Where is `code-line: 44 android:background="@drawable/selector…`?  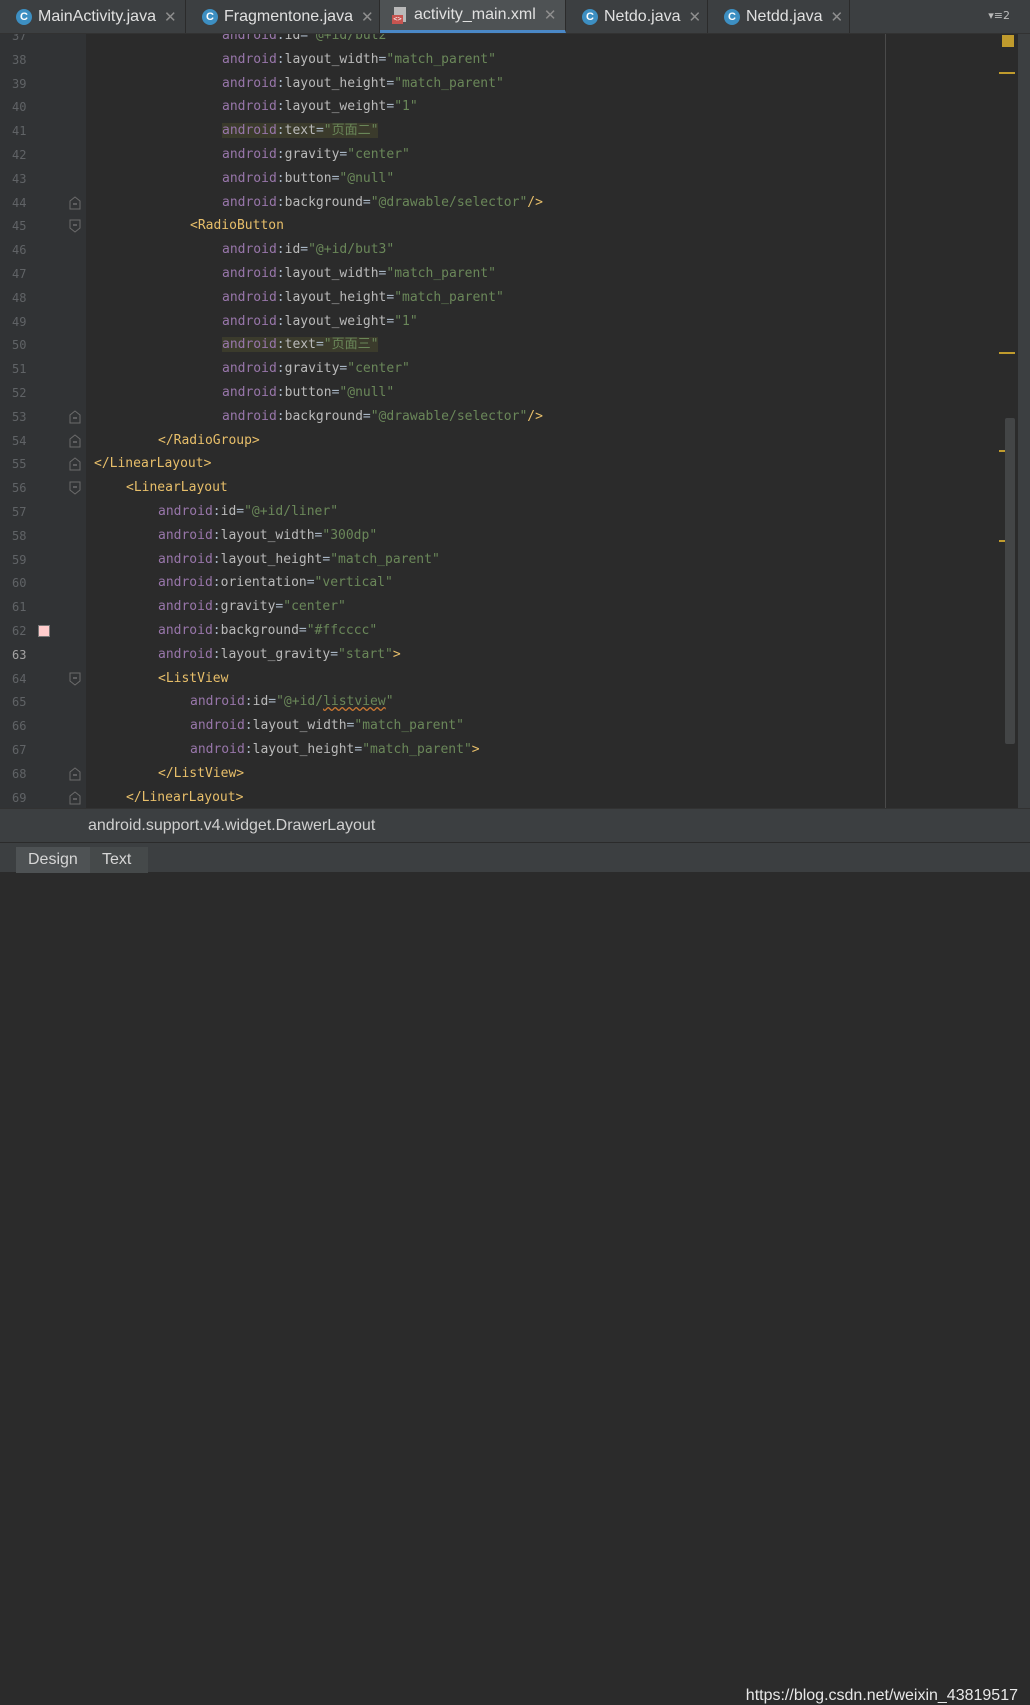 code-line: 44 android:background="@drawable/selector… is located at coordinates (500, 203).